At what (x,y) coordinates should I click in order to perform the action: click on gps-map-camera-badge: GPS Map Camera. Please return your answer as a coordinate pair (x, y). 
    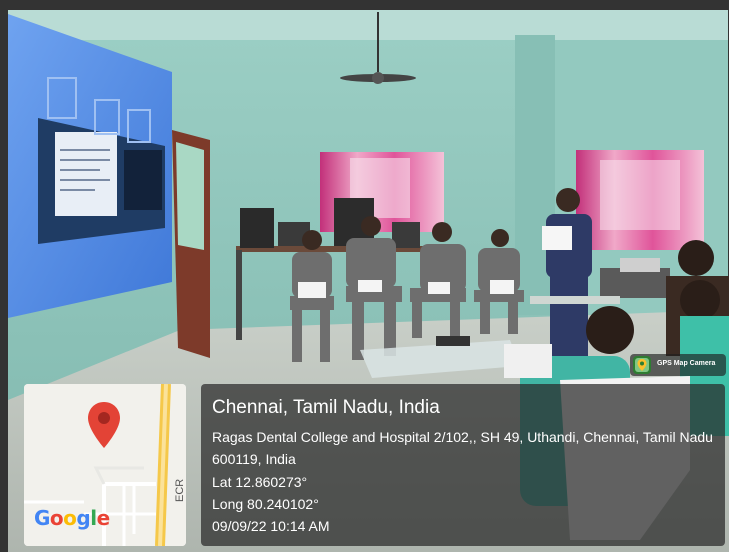
    Looking at the image, I should click on (678, 365).